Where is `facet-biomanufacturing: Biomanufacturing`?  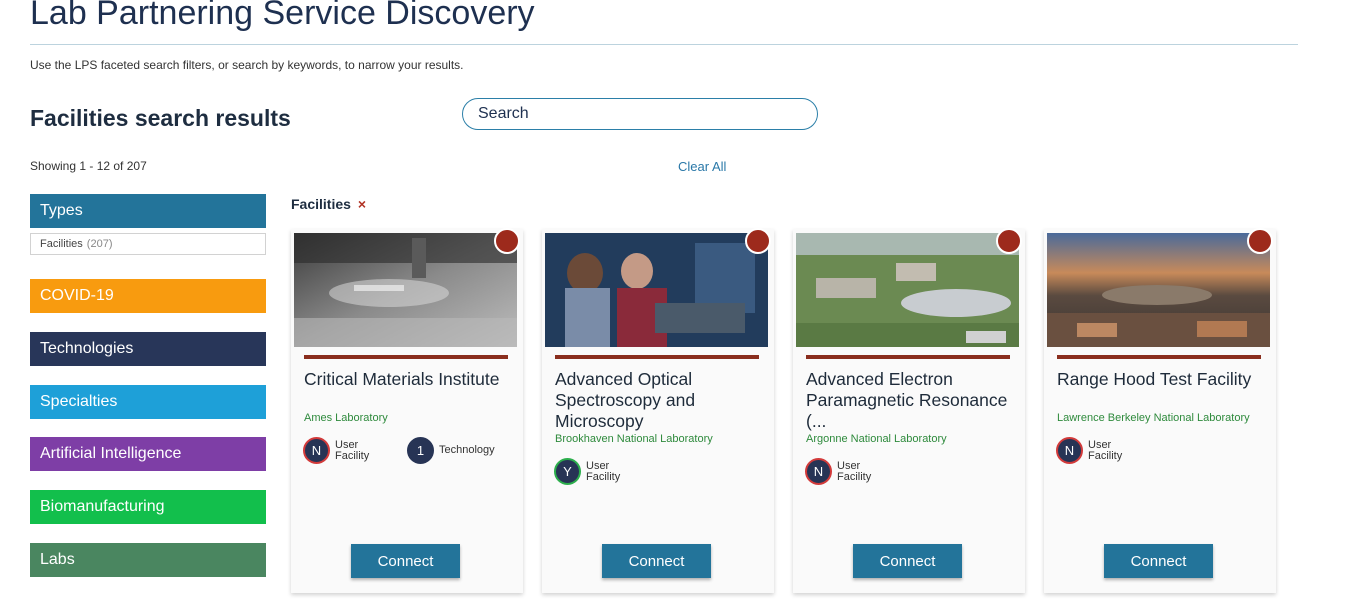 facet-biomanufacturing: Biomanufacturing is located at coordinates (148, 507).